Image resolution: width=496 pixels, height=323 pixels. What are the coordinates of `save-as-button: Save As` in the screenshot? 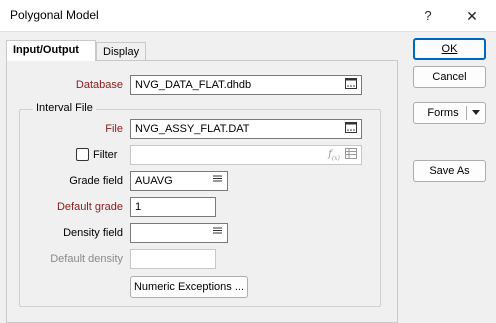 It's located at (449, 171).